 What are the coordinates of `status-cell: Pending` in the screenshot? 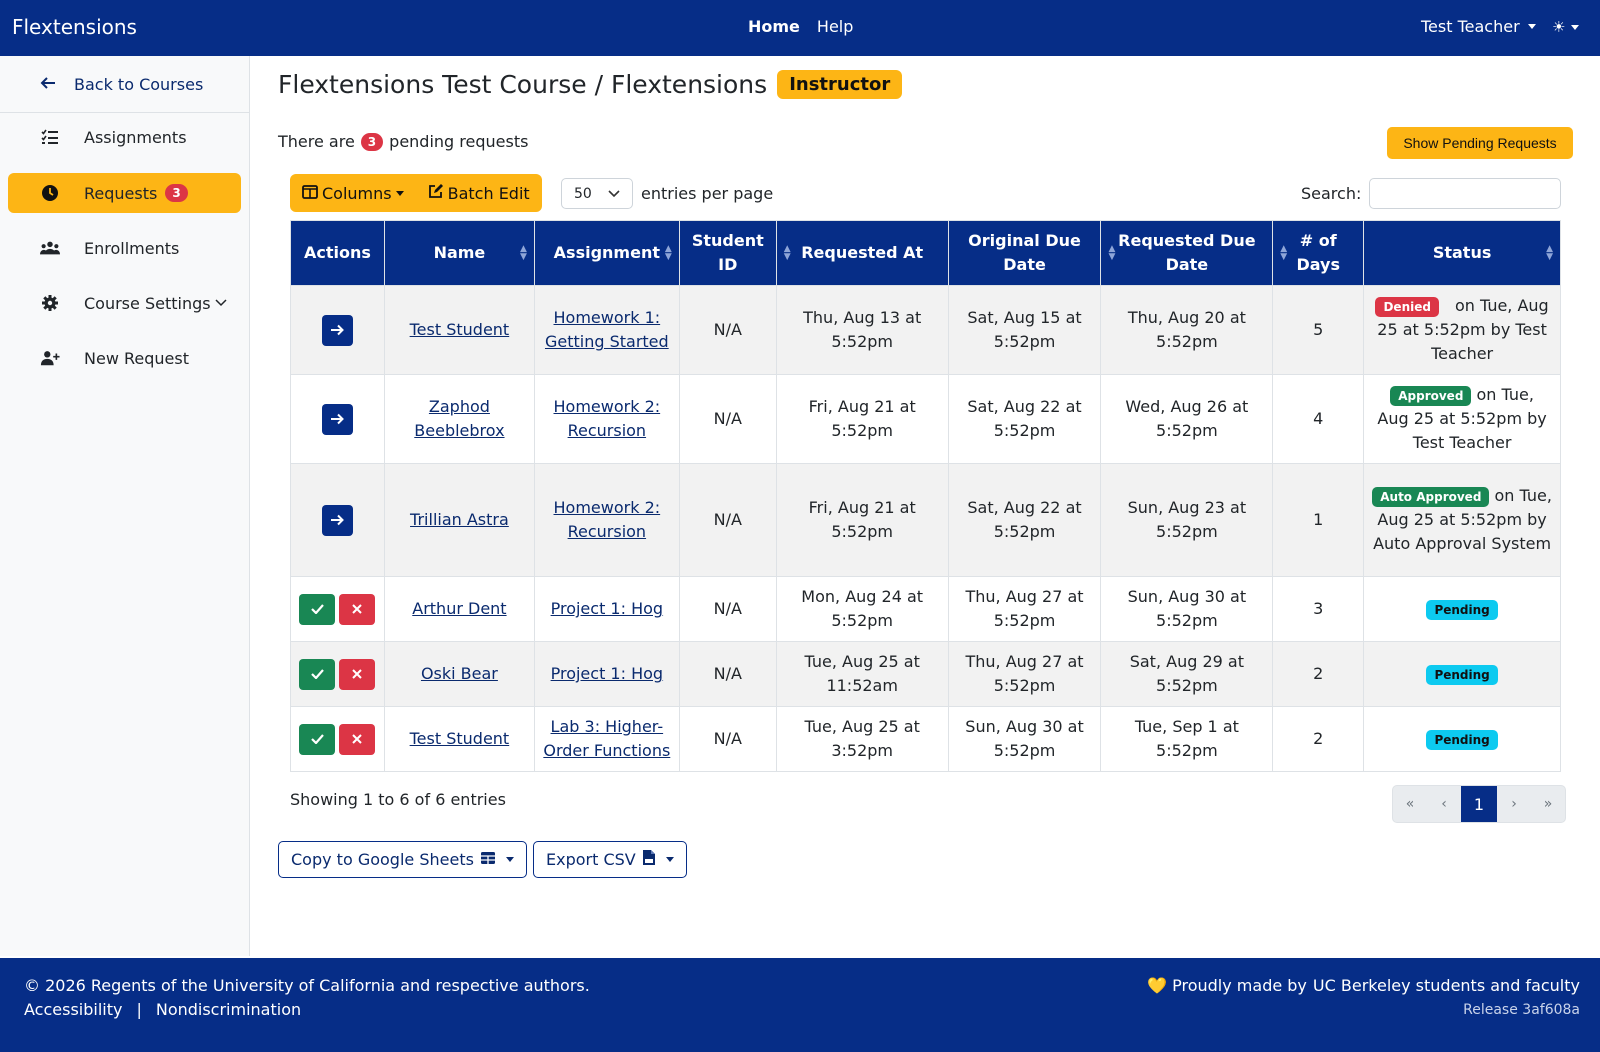 It's located at (1462, 609).